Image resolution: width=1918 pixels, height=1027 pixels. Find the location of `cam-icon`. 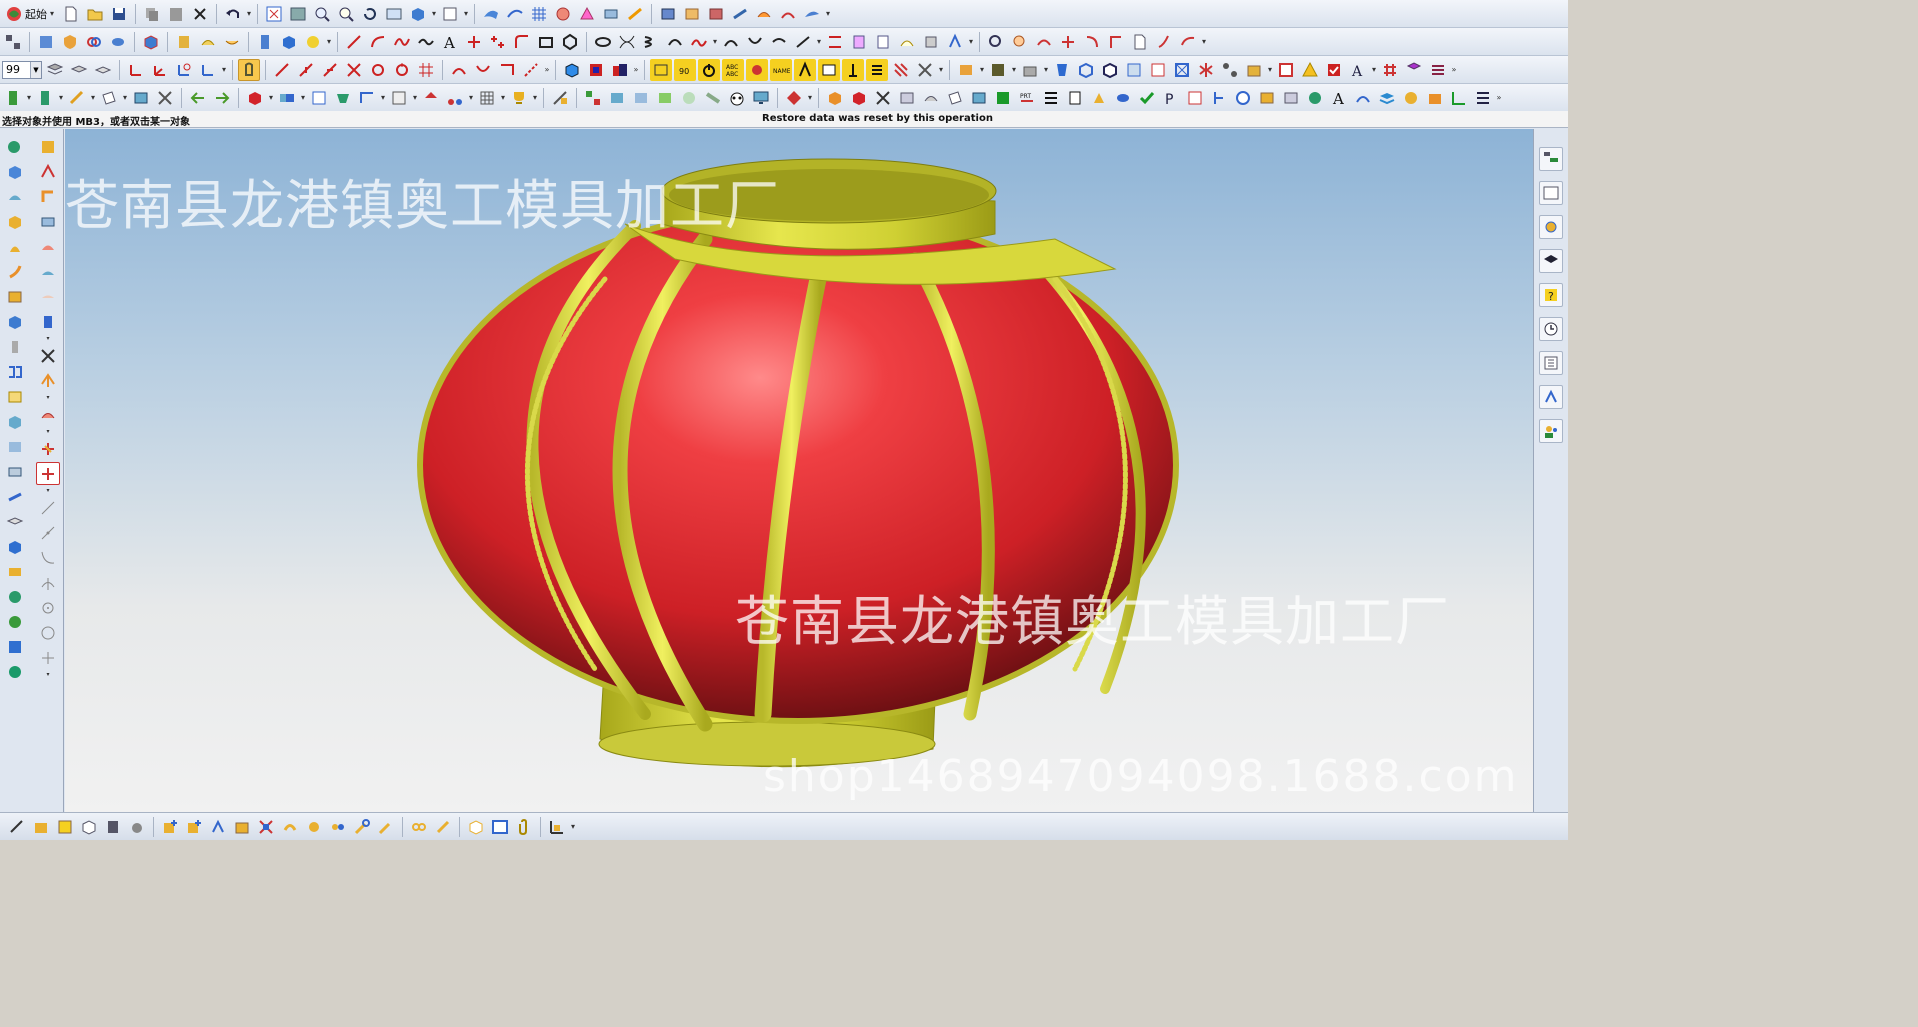

cam-icon is located at coordinates (1411, 98).